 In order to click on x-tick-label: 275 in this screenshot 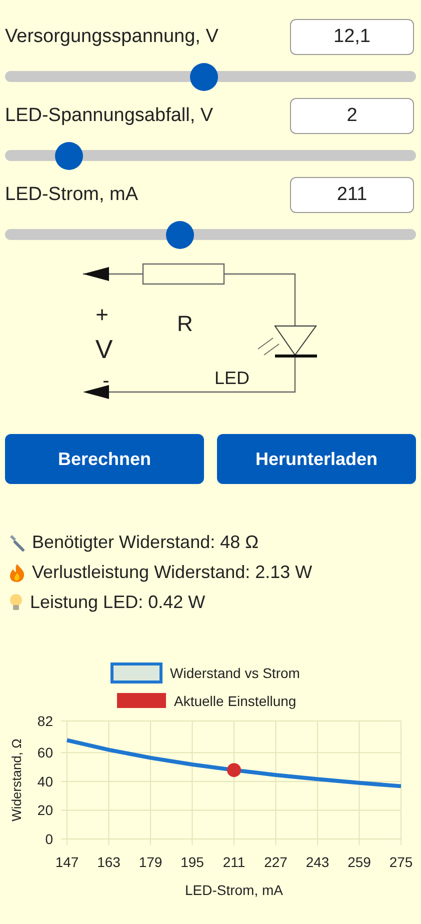, I will do `click(401, 862)`.